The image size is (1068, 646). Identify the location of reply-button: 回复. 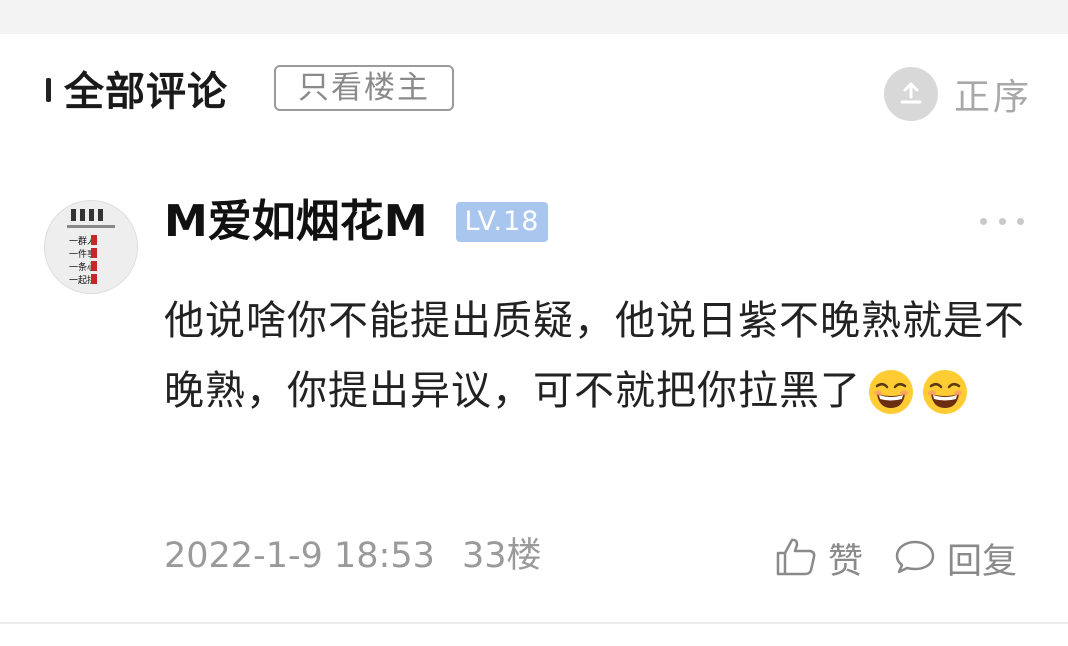
(955, 558).